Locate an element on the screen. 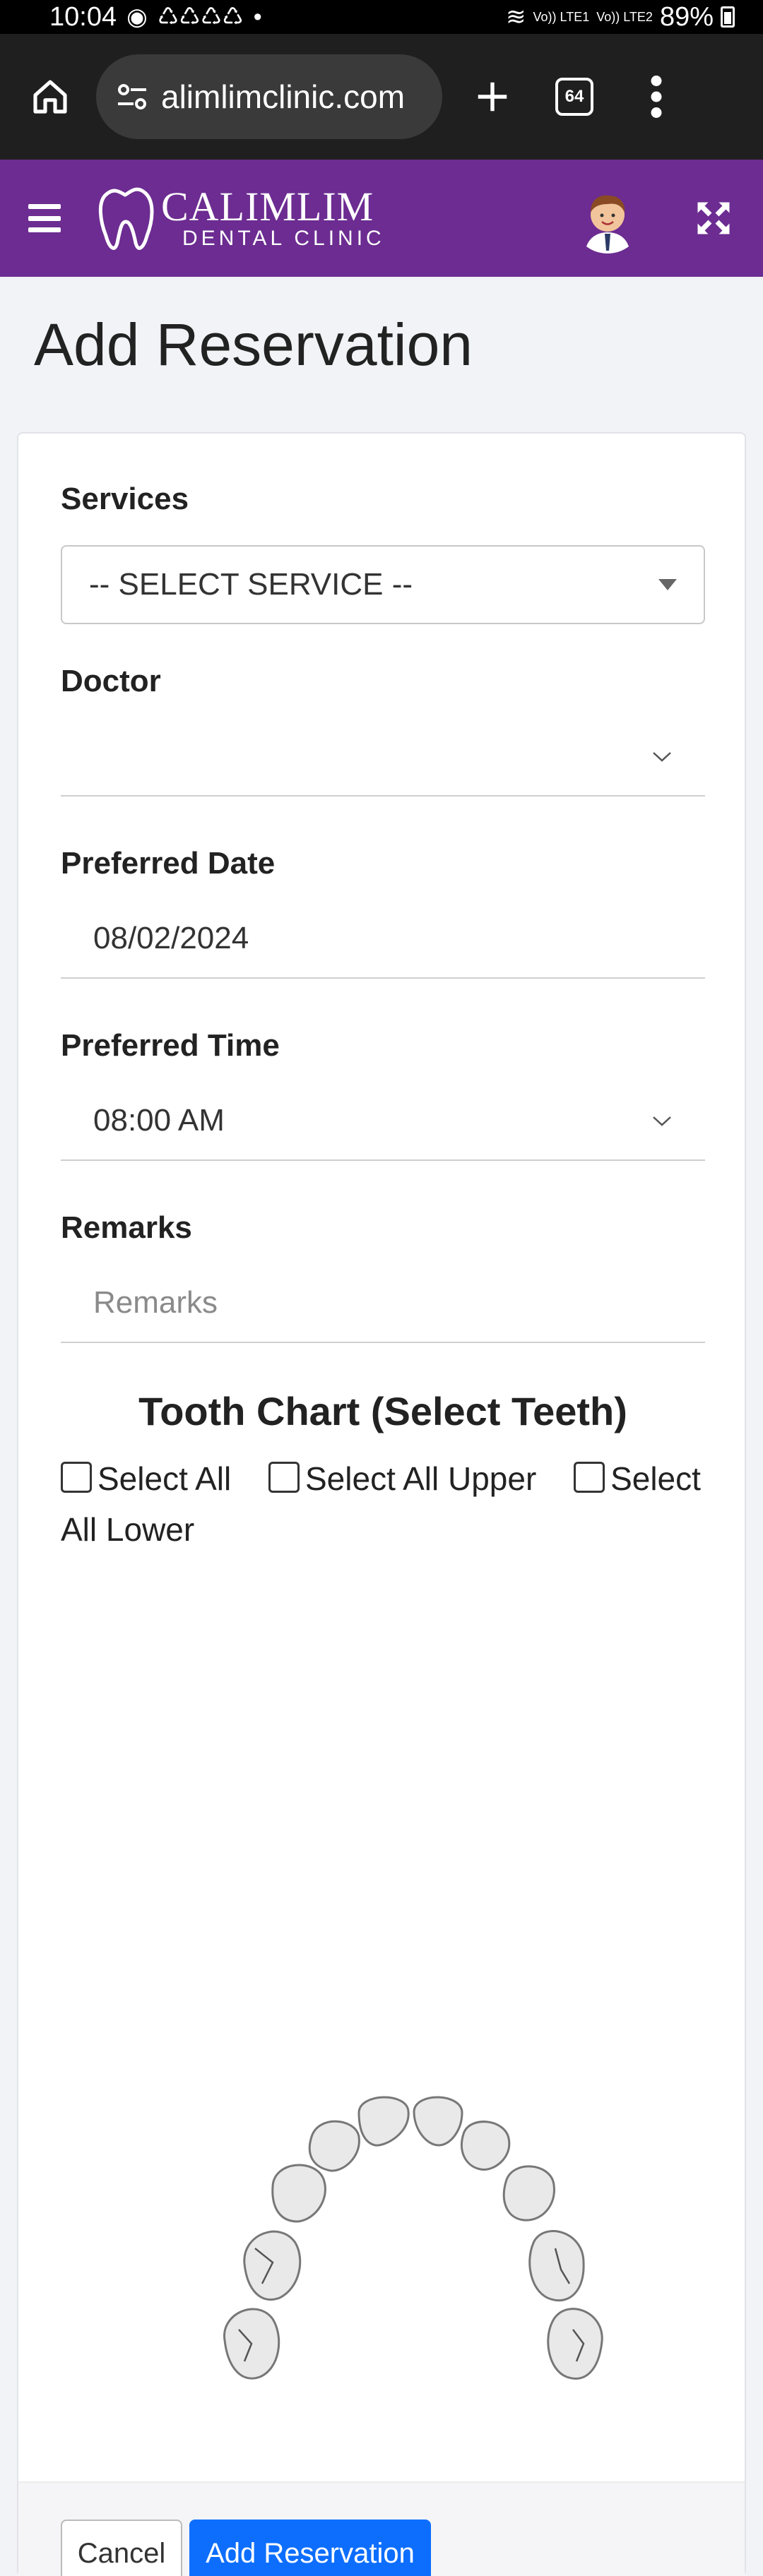 The image size is (763, 2576). preferred-date-value: 08/02/2024 is located at coordinates (171, 938).